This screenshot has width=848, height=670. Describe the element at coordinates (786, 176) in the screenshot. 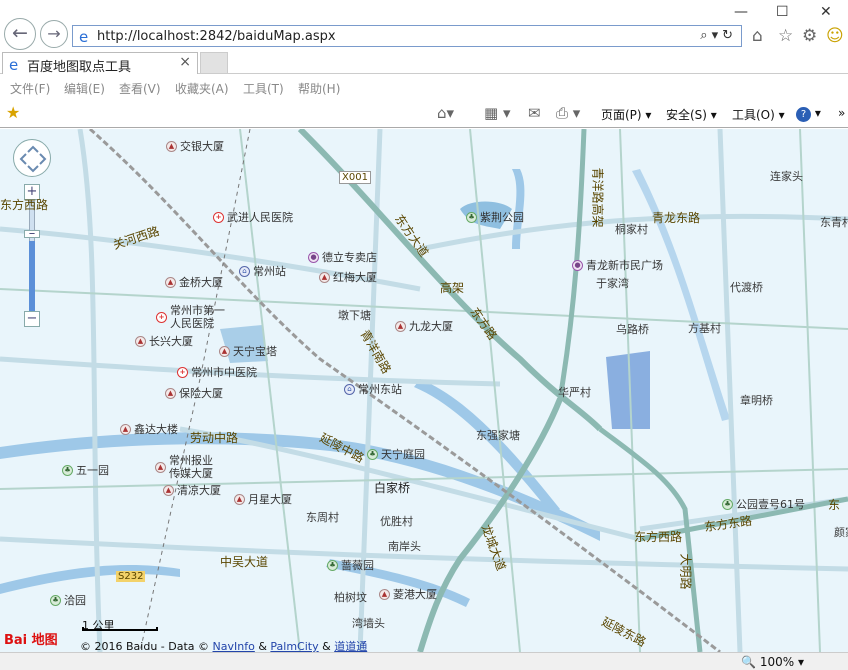

I see `place-label: 连家头` at that location.